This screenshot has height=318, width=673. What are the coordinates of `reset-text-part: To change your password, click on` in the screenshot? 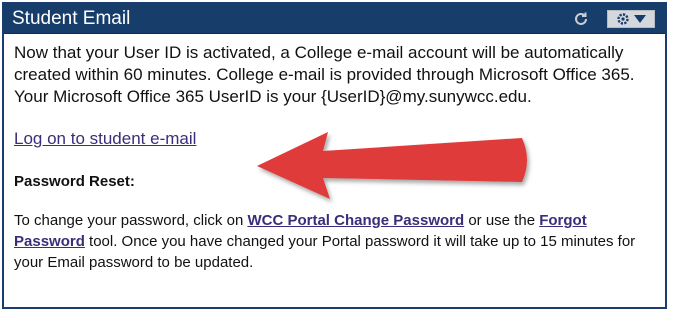 It's located at (131, 220).